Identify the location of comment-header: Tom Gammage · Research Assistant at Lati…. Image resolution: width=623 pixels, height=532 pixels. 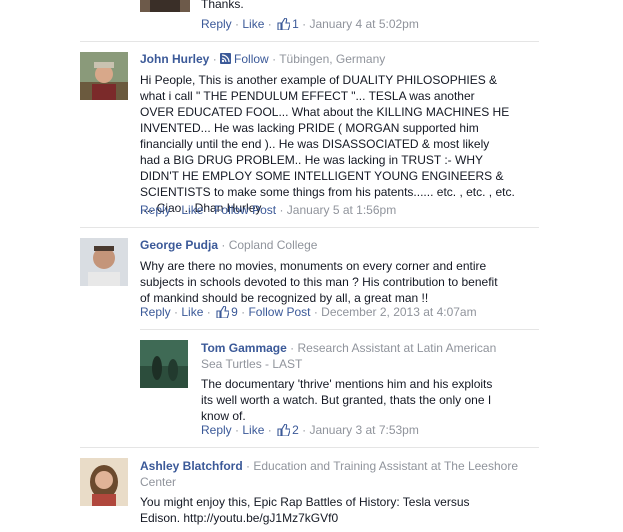
(349, 356).